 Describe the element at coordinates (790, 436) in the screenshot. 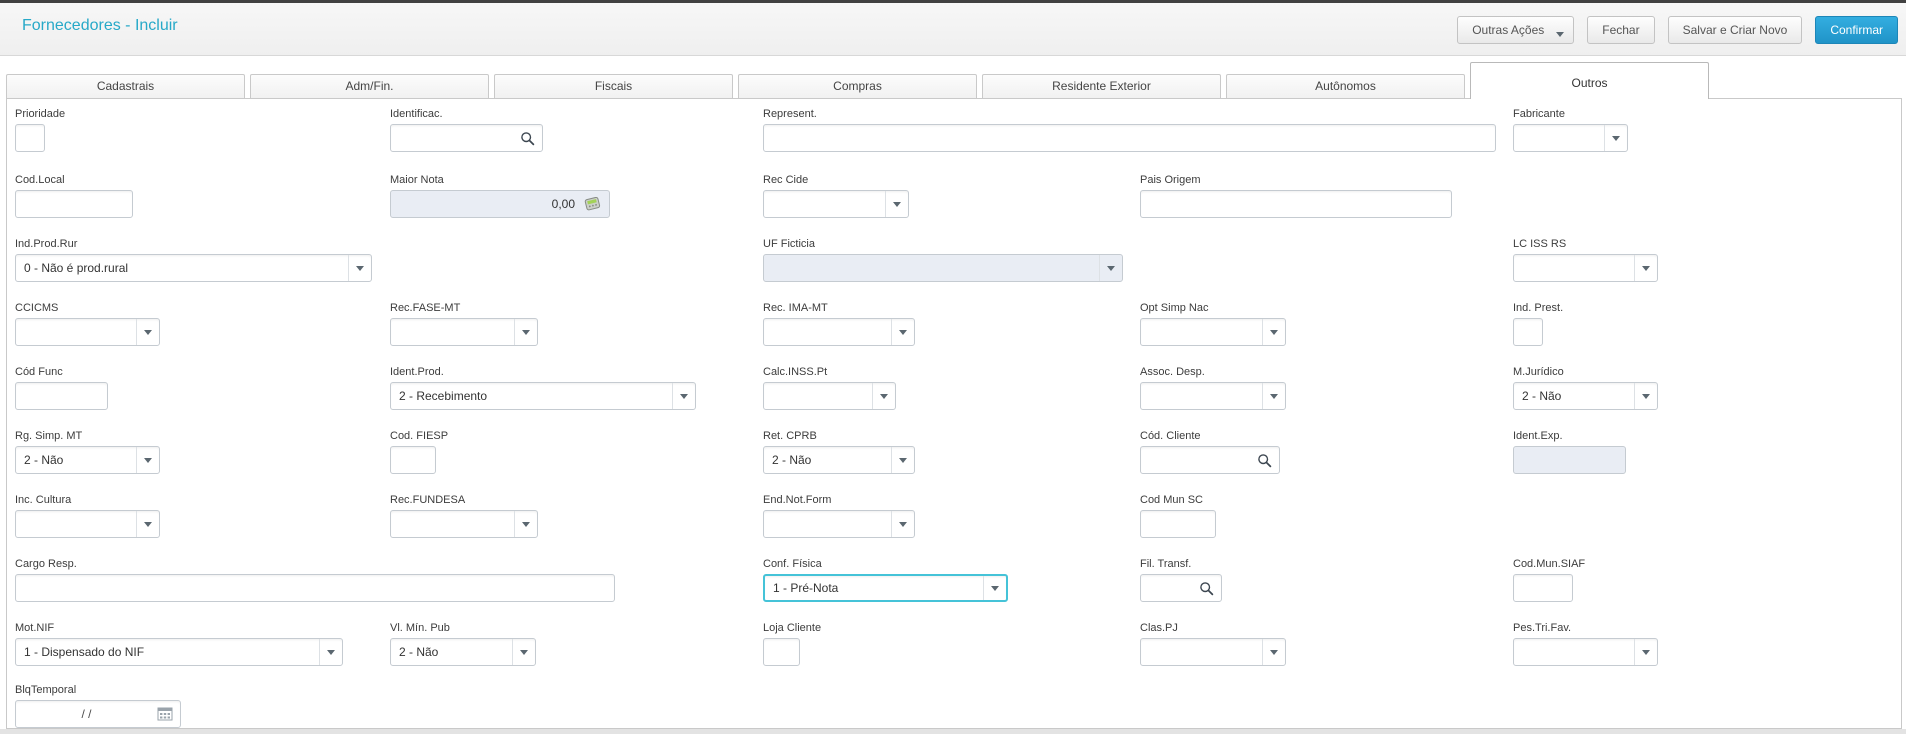

I see `ret-cprb-label: Ret. CPRB` at that location.